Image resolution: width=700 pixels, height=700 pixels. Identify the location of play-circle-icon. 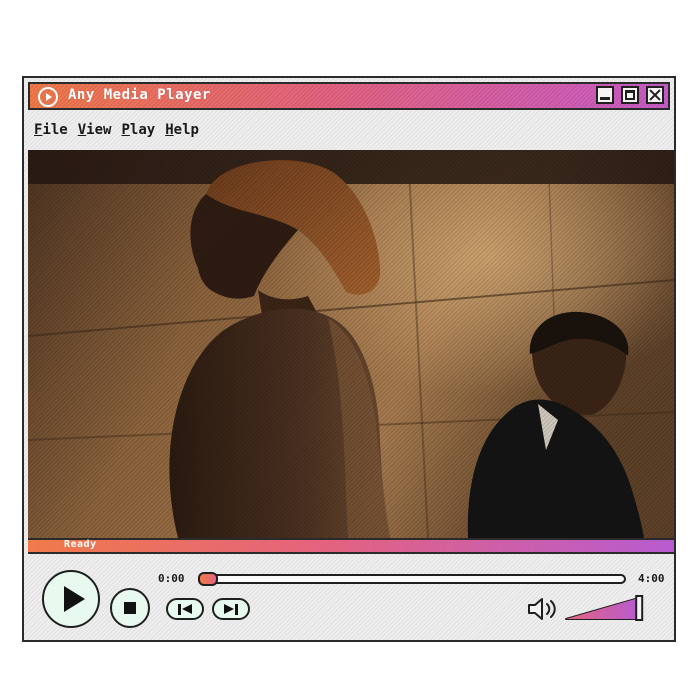
(48, 97).